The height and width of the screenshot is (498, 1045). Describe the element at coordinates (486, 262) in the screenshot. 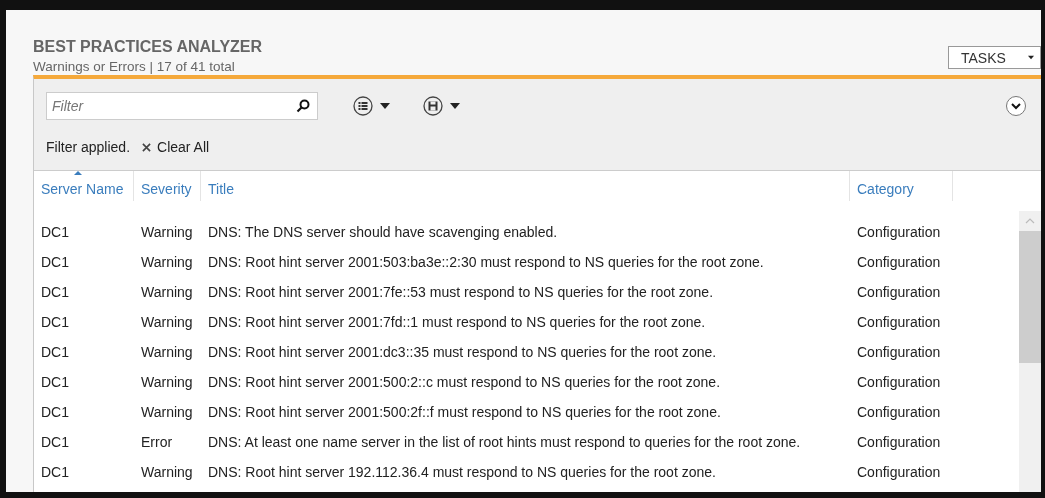

I see `table-cell-text: DNS: Root hint server 2001:503:ba3e::2:30 must respond to NS queries for the root zone.` at that location.